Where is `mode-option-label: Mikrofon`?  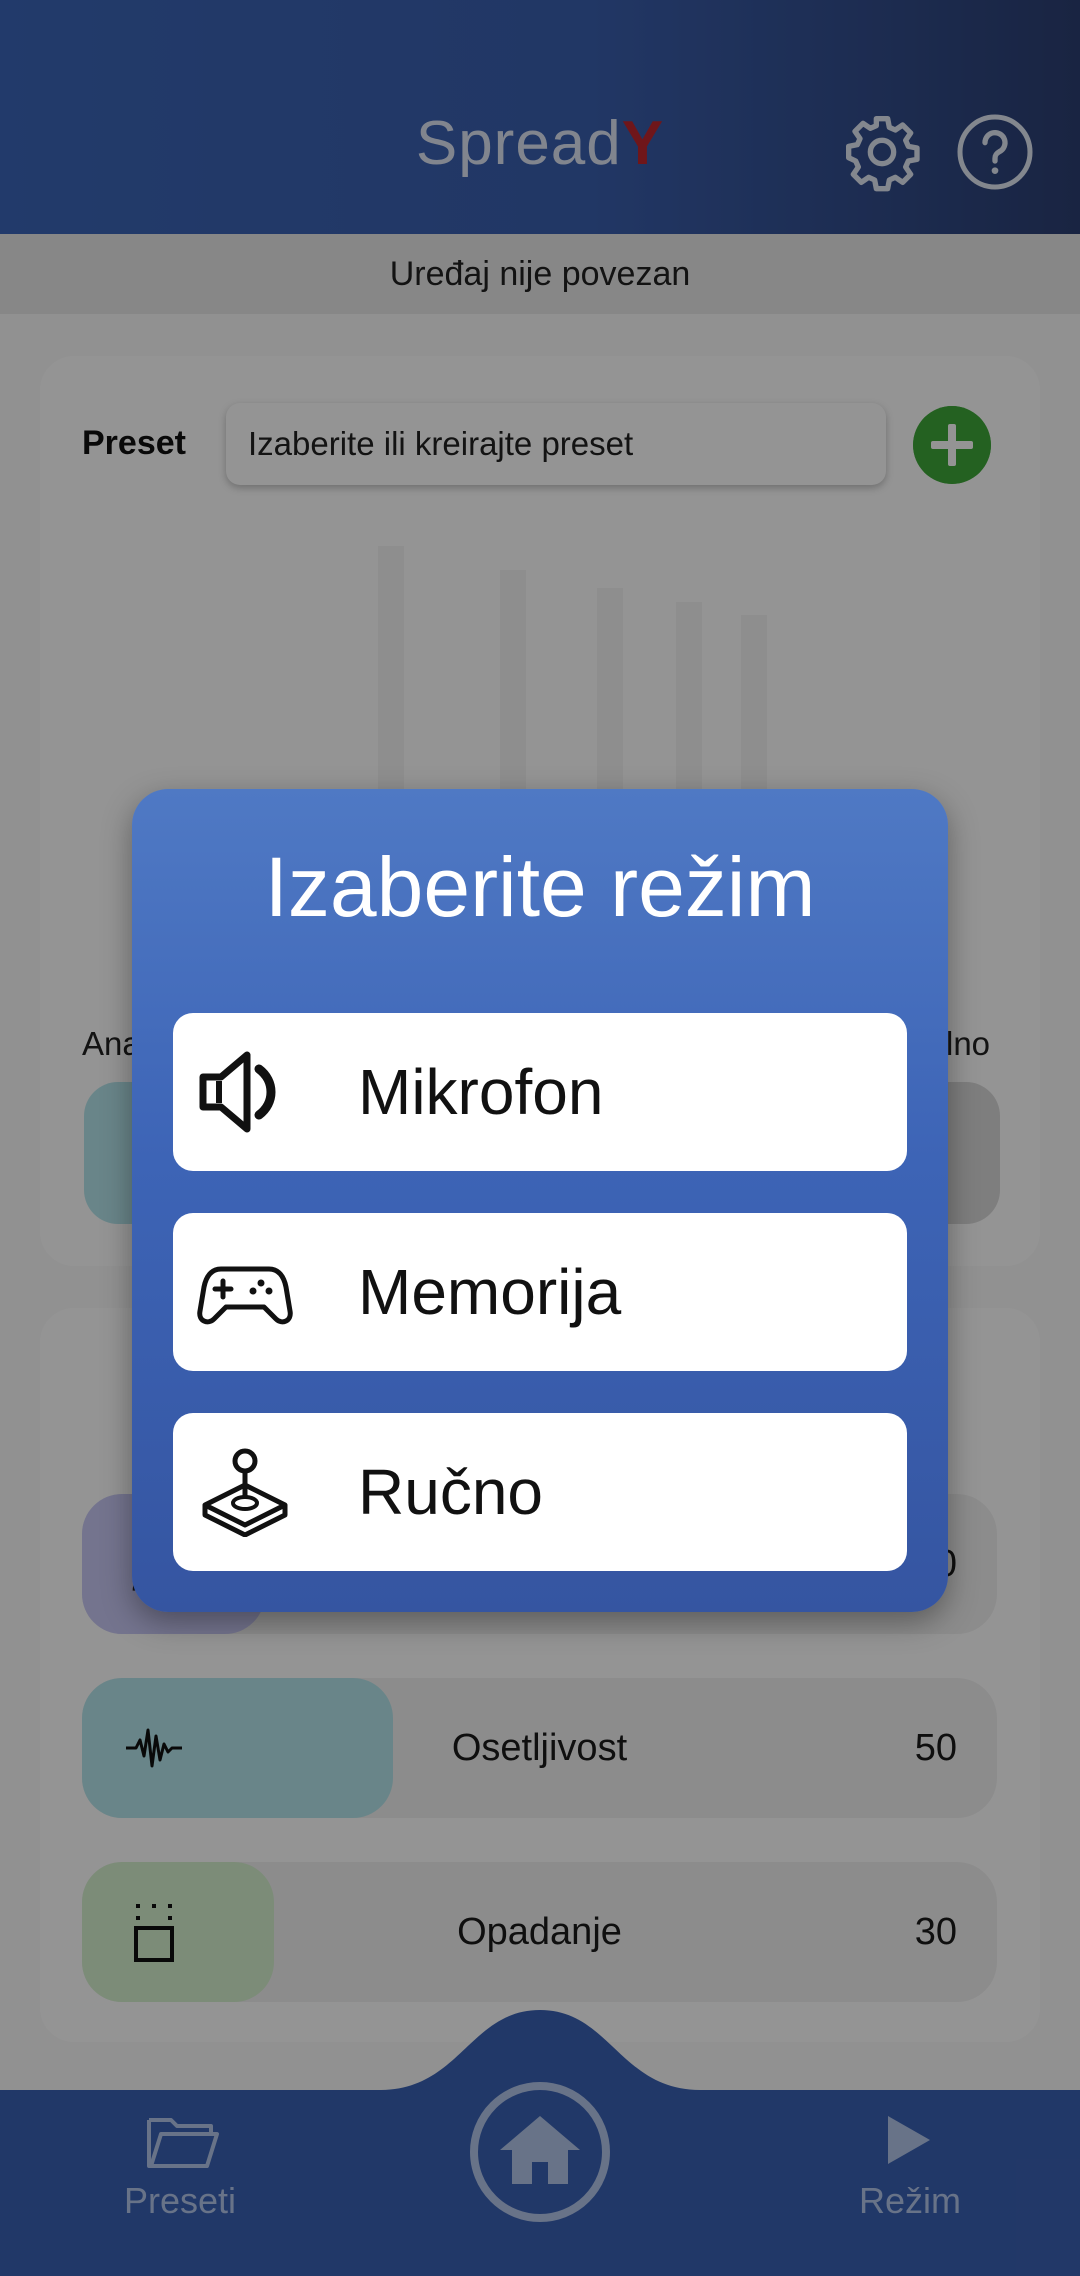
mode-option-label: Mikrofon is located at coordinates (481, 1092).